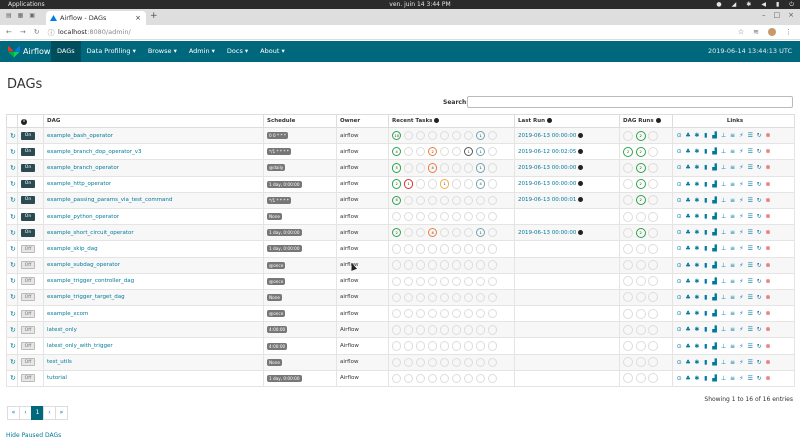 Image resolution: width=800 pixels, height=447 pixels. I want to click on applications-menu: Applications, so click(26, 4).